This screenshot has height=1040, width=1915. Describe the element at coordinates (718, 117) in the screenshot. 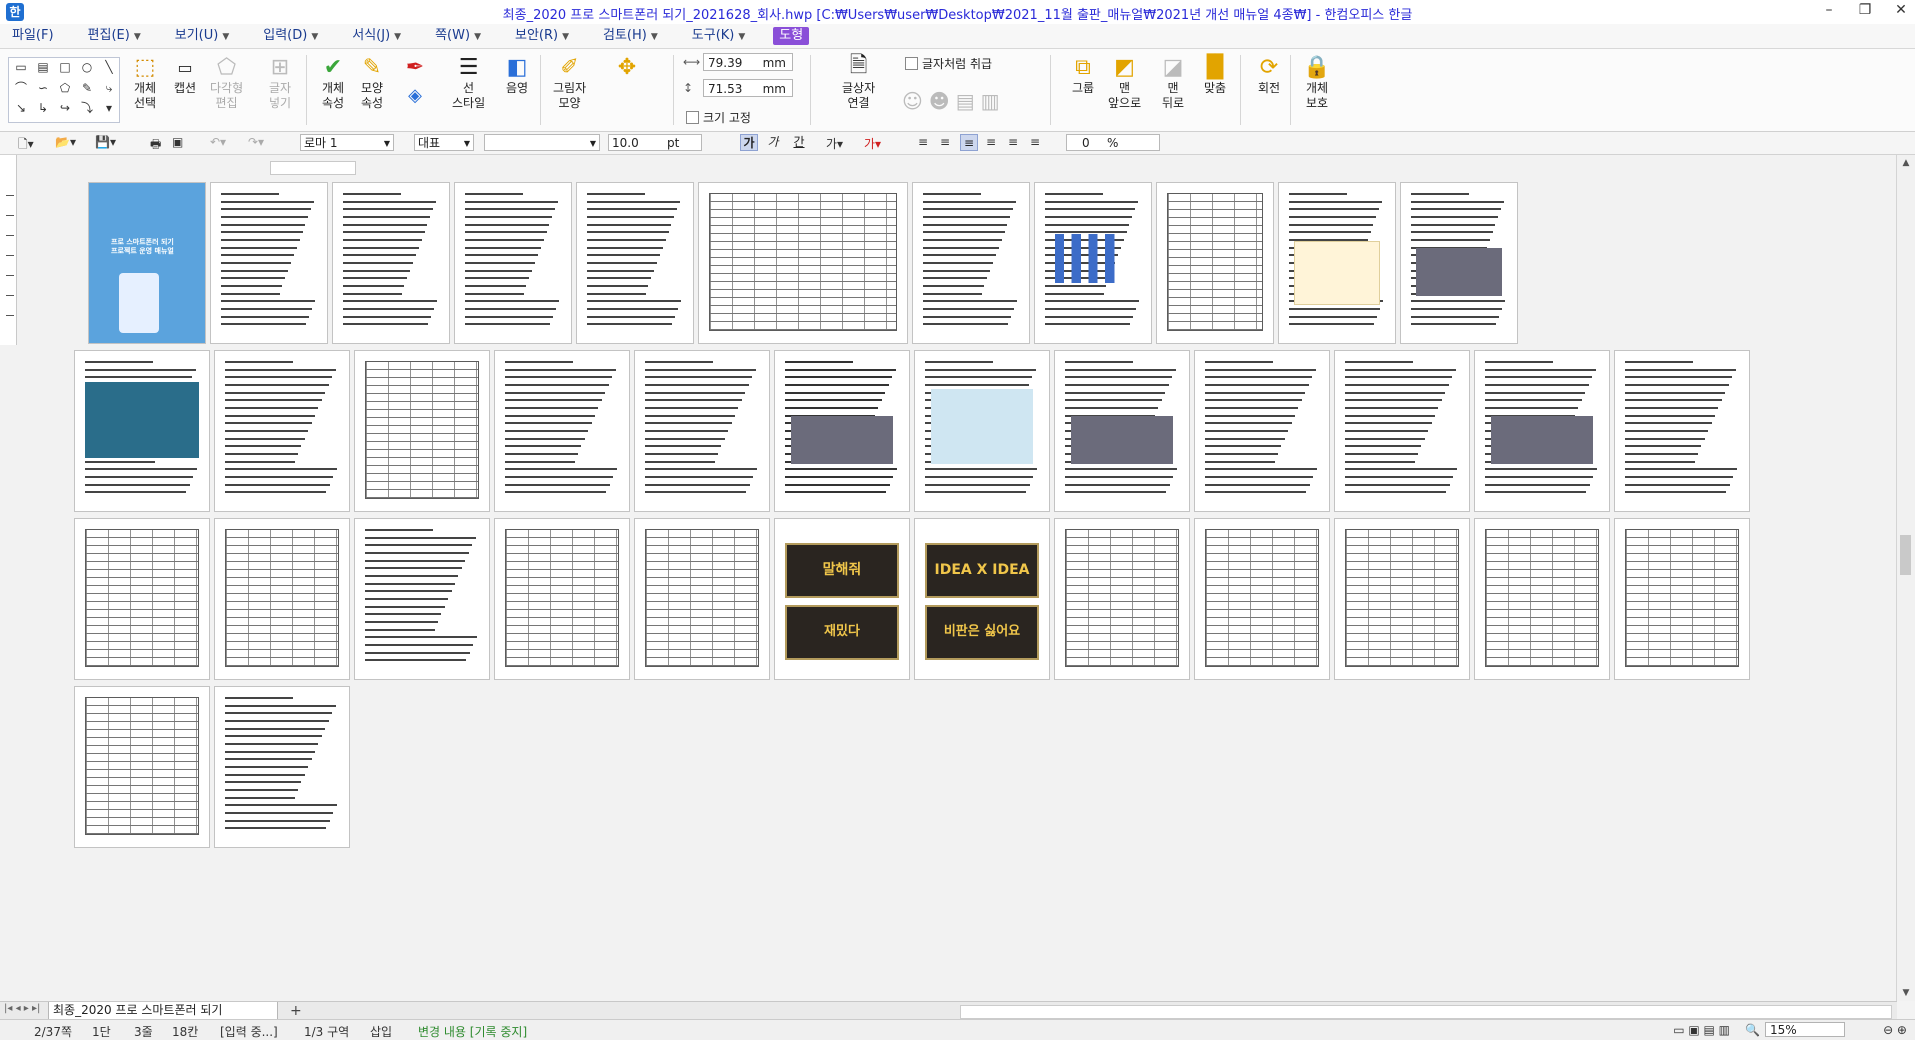

I see `size-fixed-checkbox: 크기 고정` at that location.